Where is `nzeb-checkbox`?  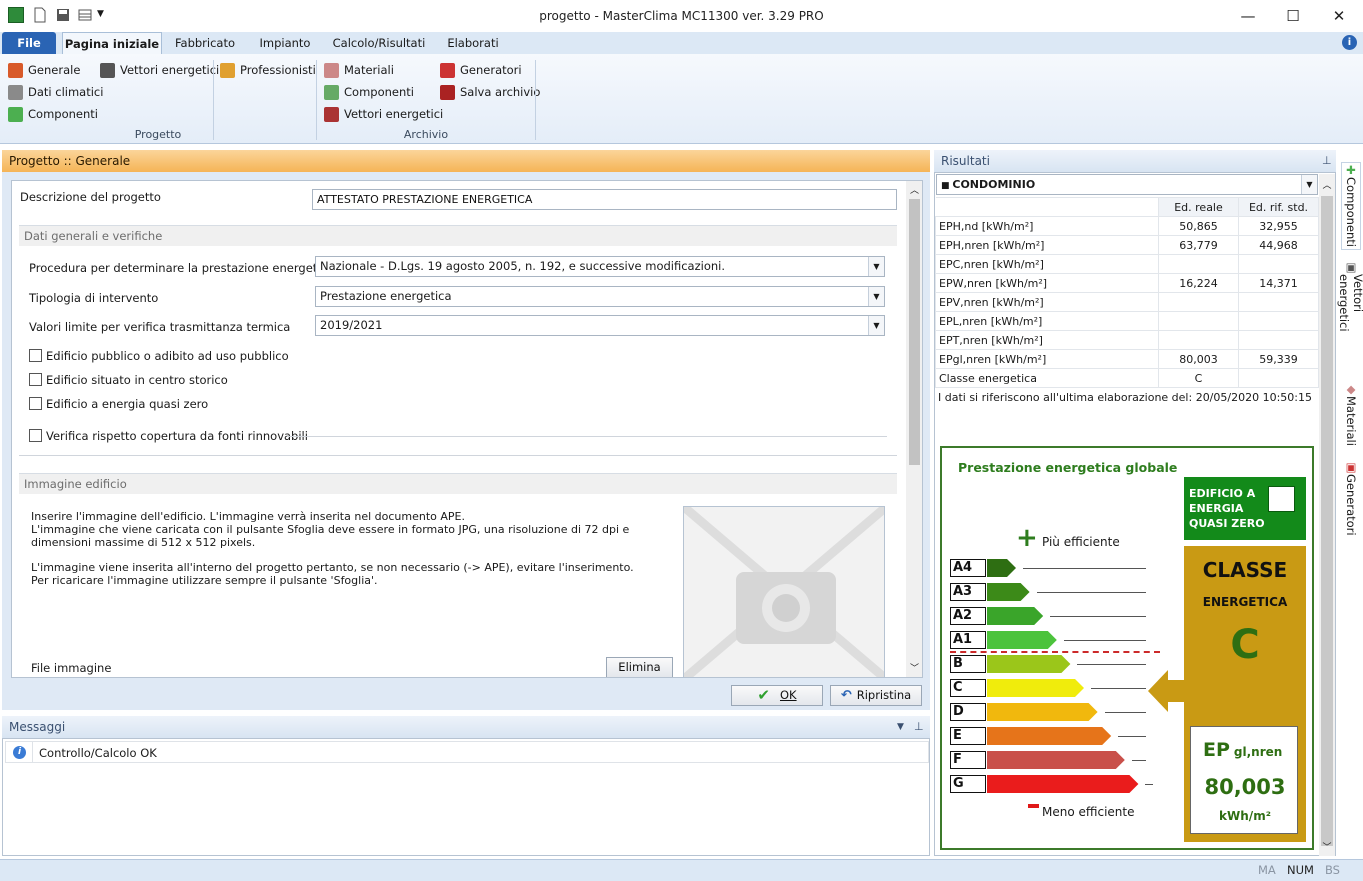
nzeb-checkbox is located at coordinates (35, 403).